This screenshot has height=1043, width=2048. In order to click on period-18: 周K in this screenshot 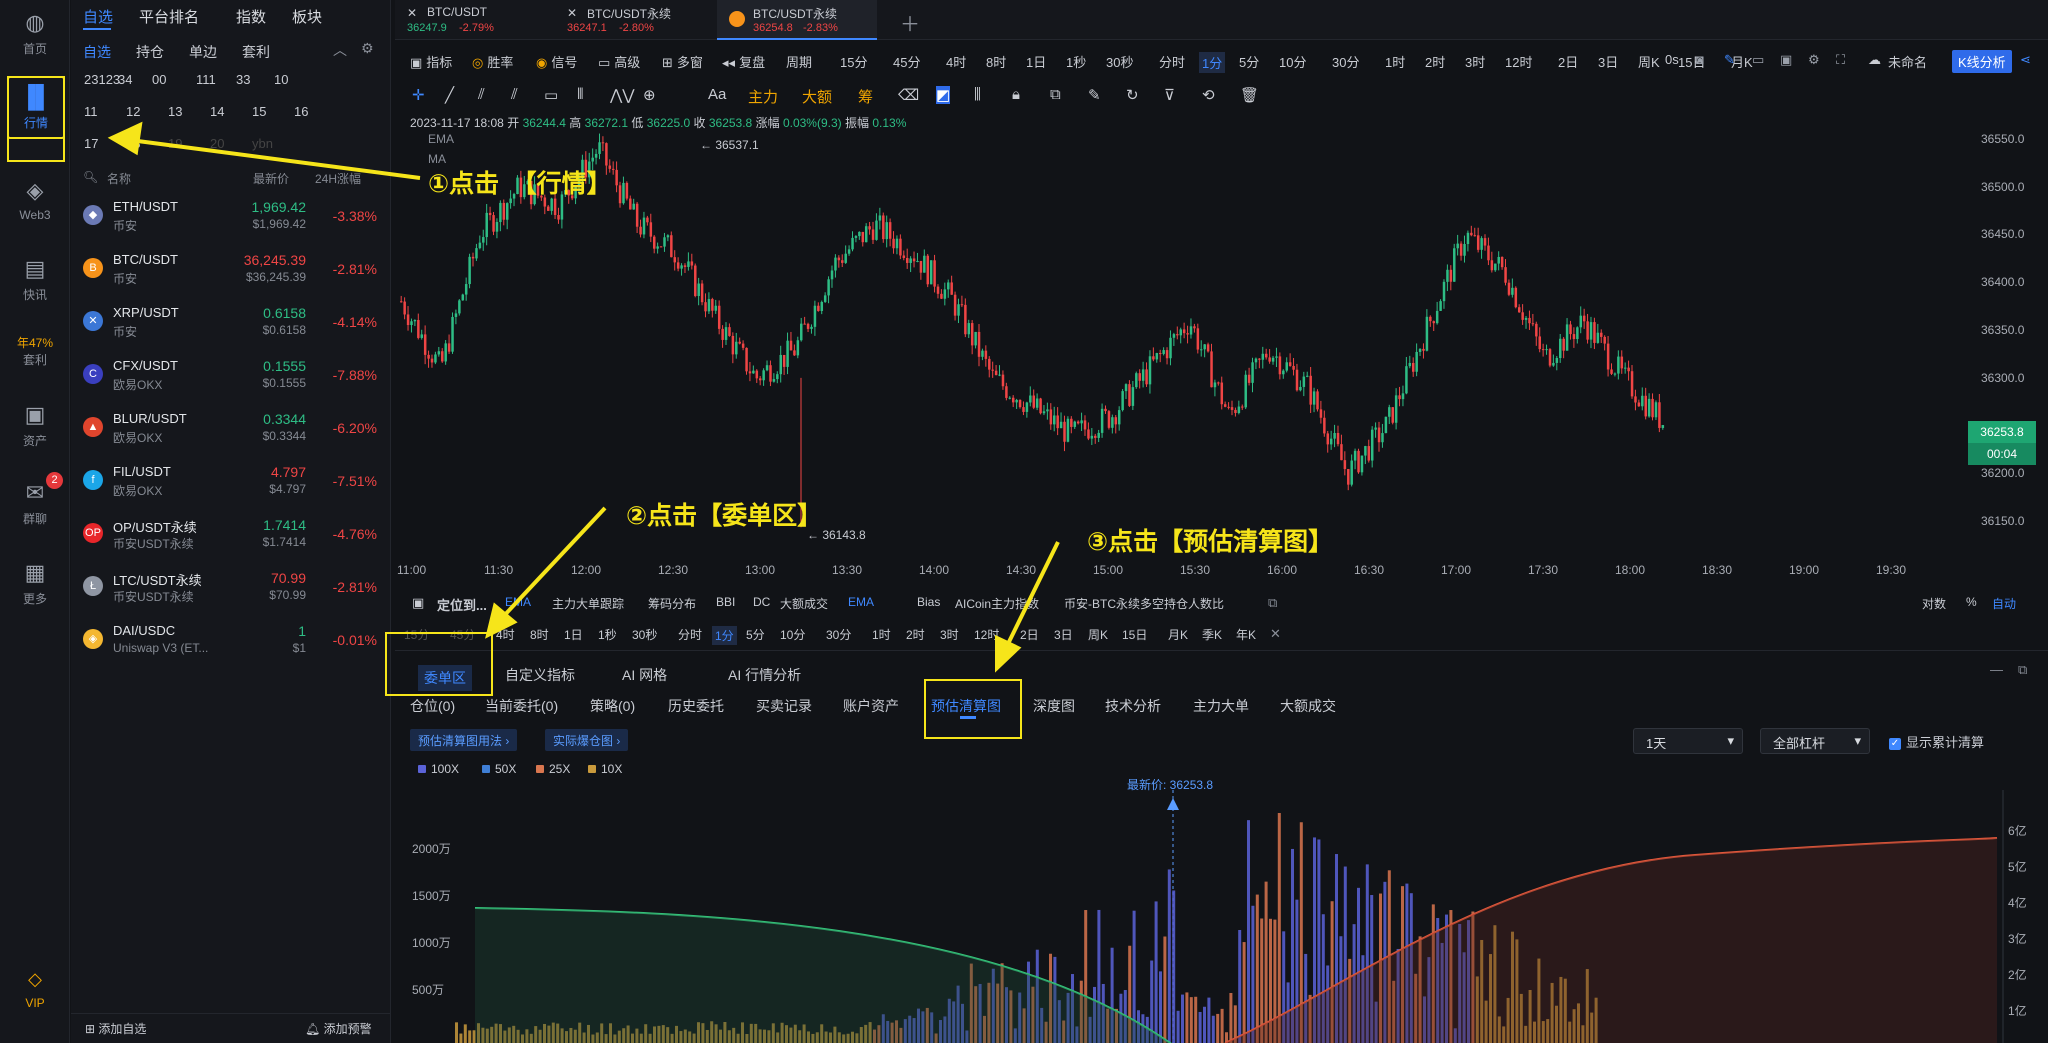, I will do `click(1649, 61)`.